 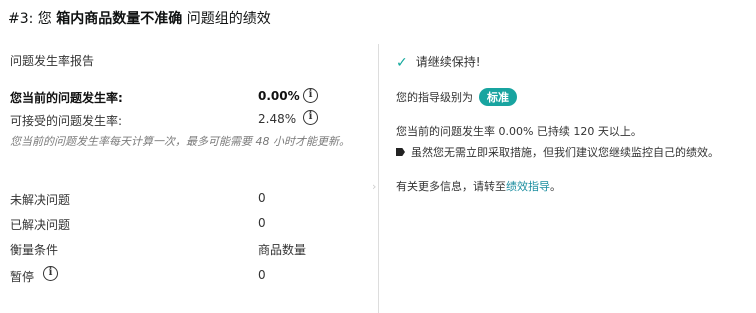 I want to click on resolved-value: 0, so click(x=262, y=223).